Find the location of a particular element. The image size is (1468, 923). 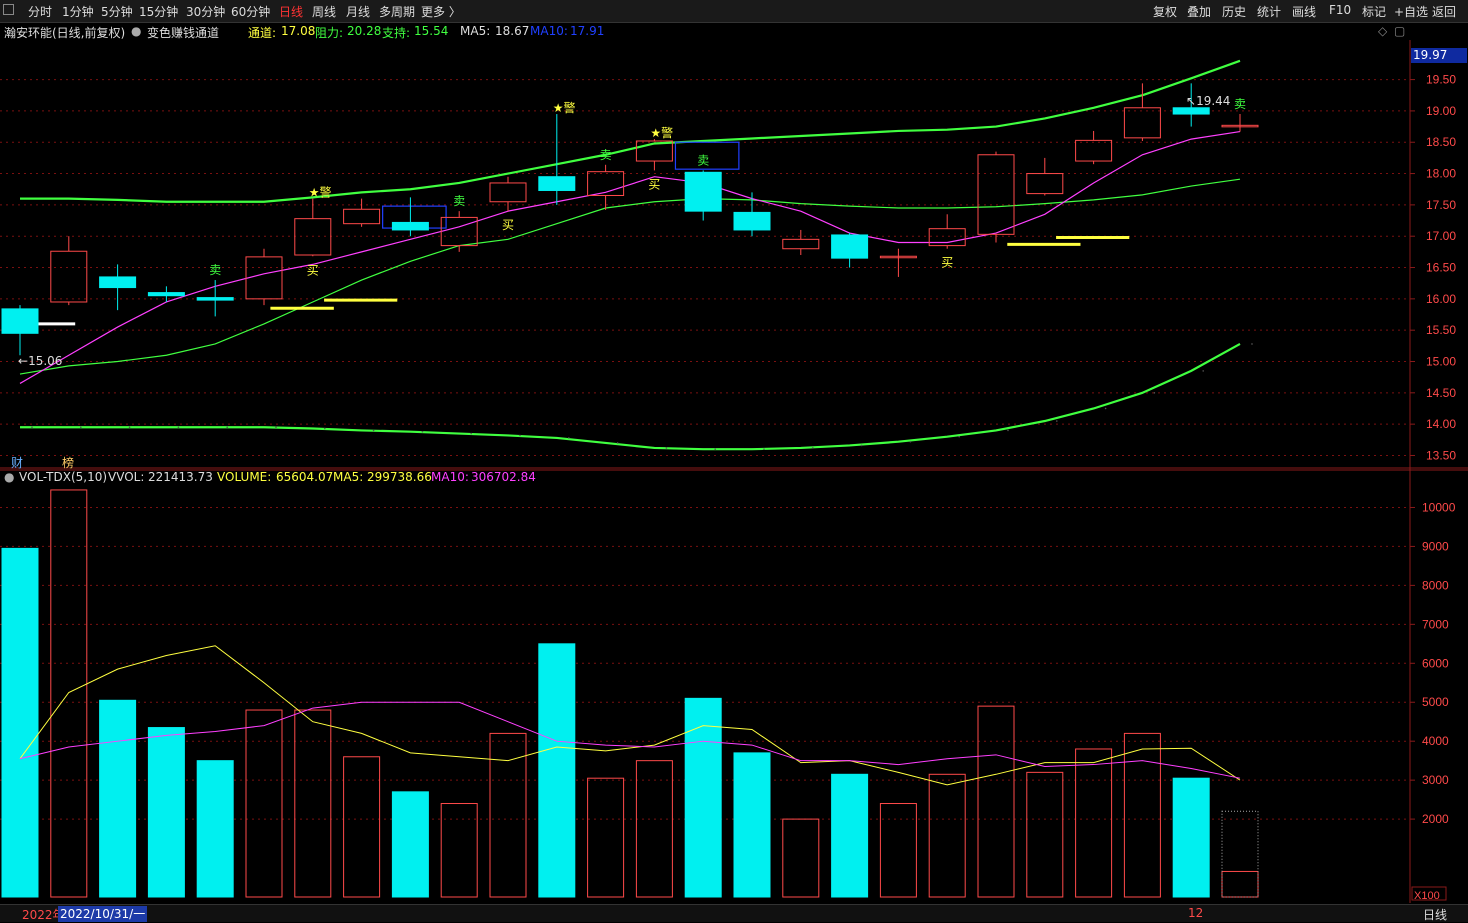

volume-tick-label: 8000 is located at coordinates (1435, 585).